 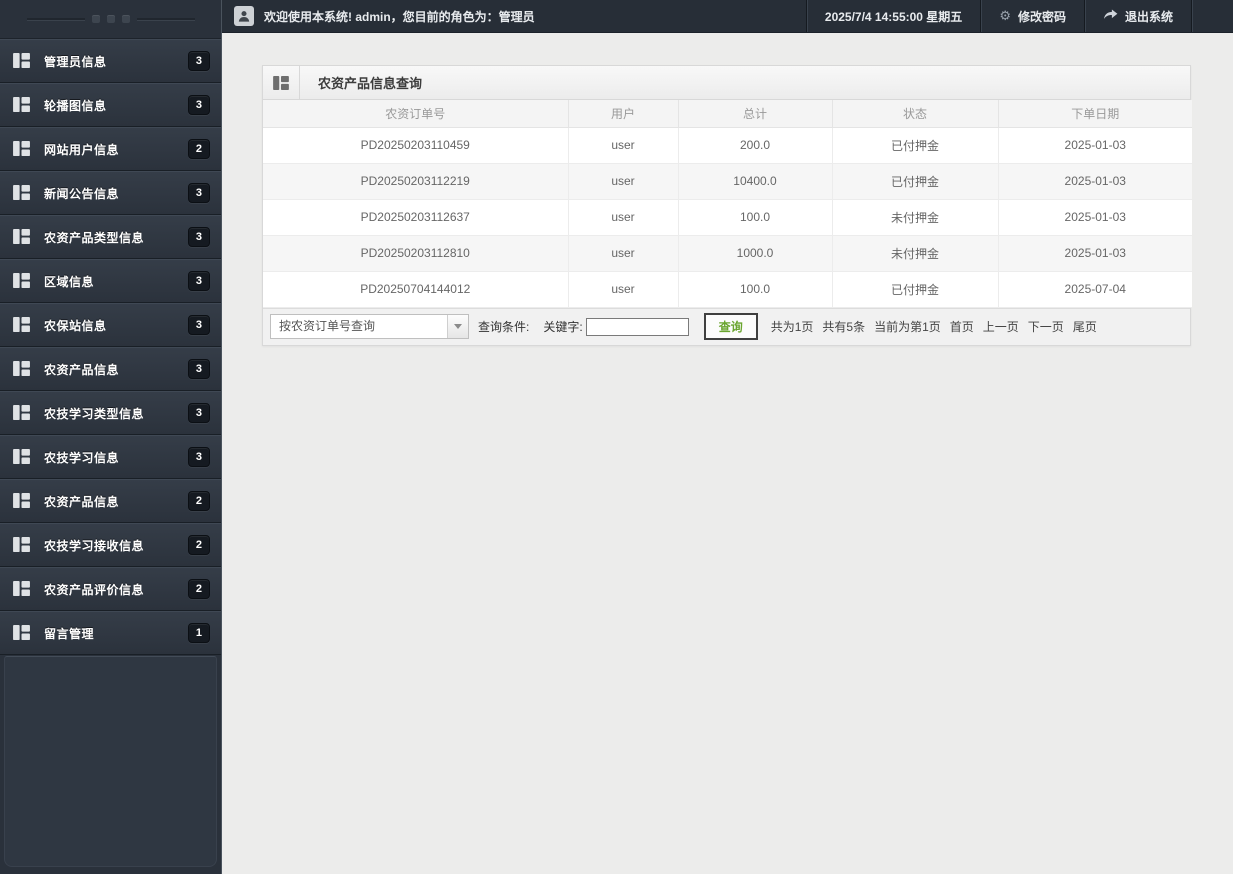 I want to click on pagination-prev: 上一页, so click(x=1001, y=326).